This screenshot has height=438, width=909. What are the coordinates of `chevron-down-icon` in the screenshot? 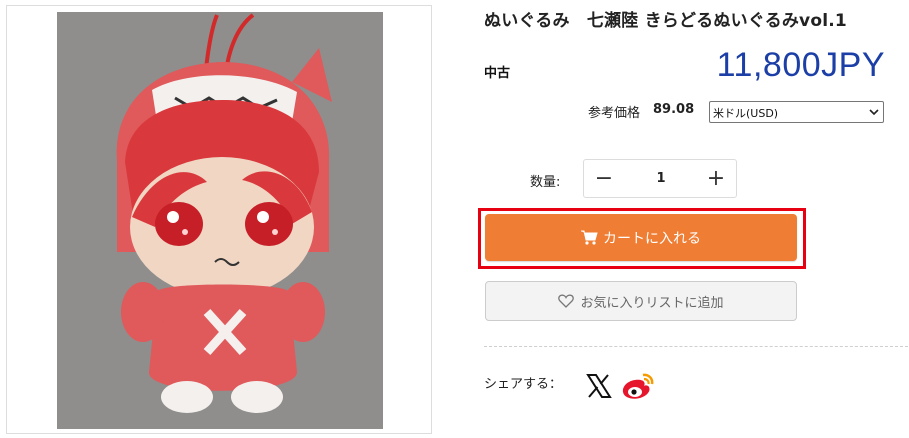 It's located at (874, 112).